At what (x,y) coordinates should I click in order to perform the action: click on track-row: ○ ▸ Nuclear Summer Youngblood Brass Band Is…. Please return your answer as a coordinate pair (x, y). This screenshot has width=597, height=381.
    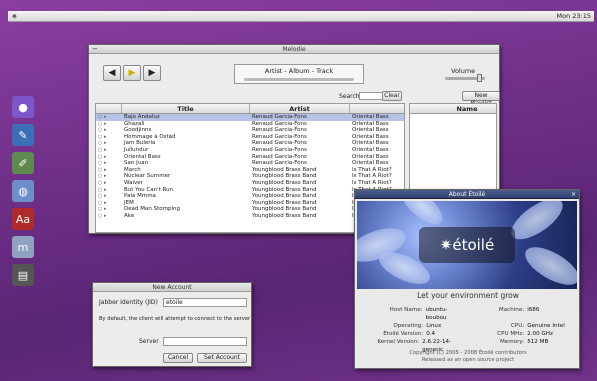
    Looking at the image, I should click on (250, 176).